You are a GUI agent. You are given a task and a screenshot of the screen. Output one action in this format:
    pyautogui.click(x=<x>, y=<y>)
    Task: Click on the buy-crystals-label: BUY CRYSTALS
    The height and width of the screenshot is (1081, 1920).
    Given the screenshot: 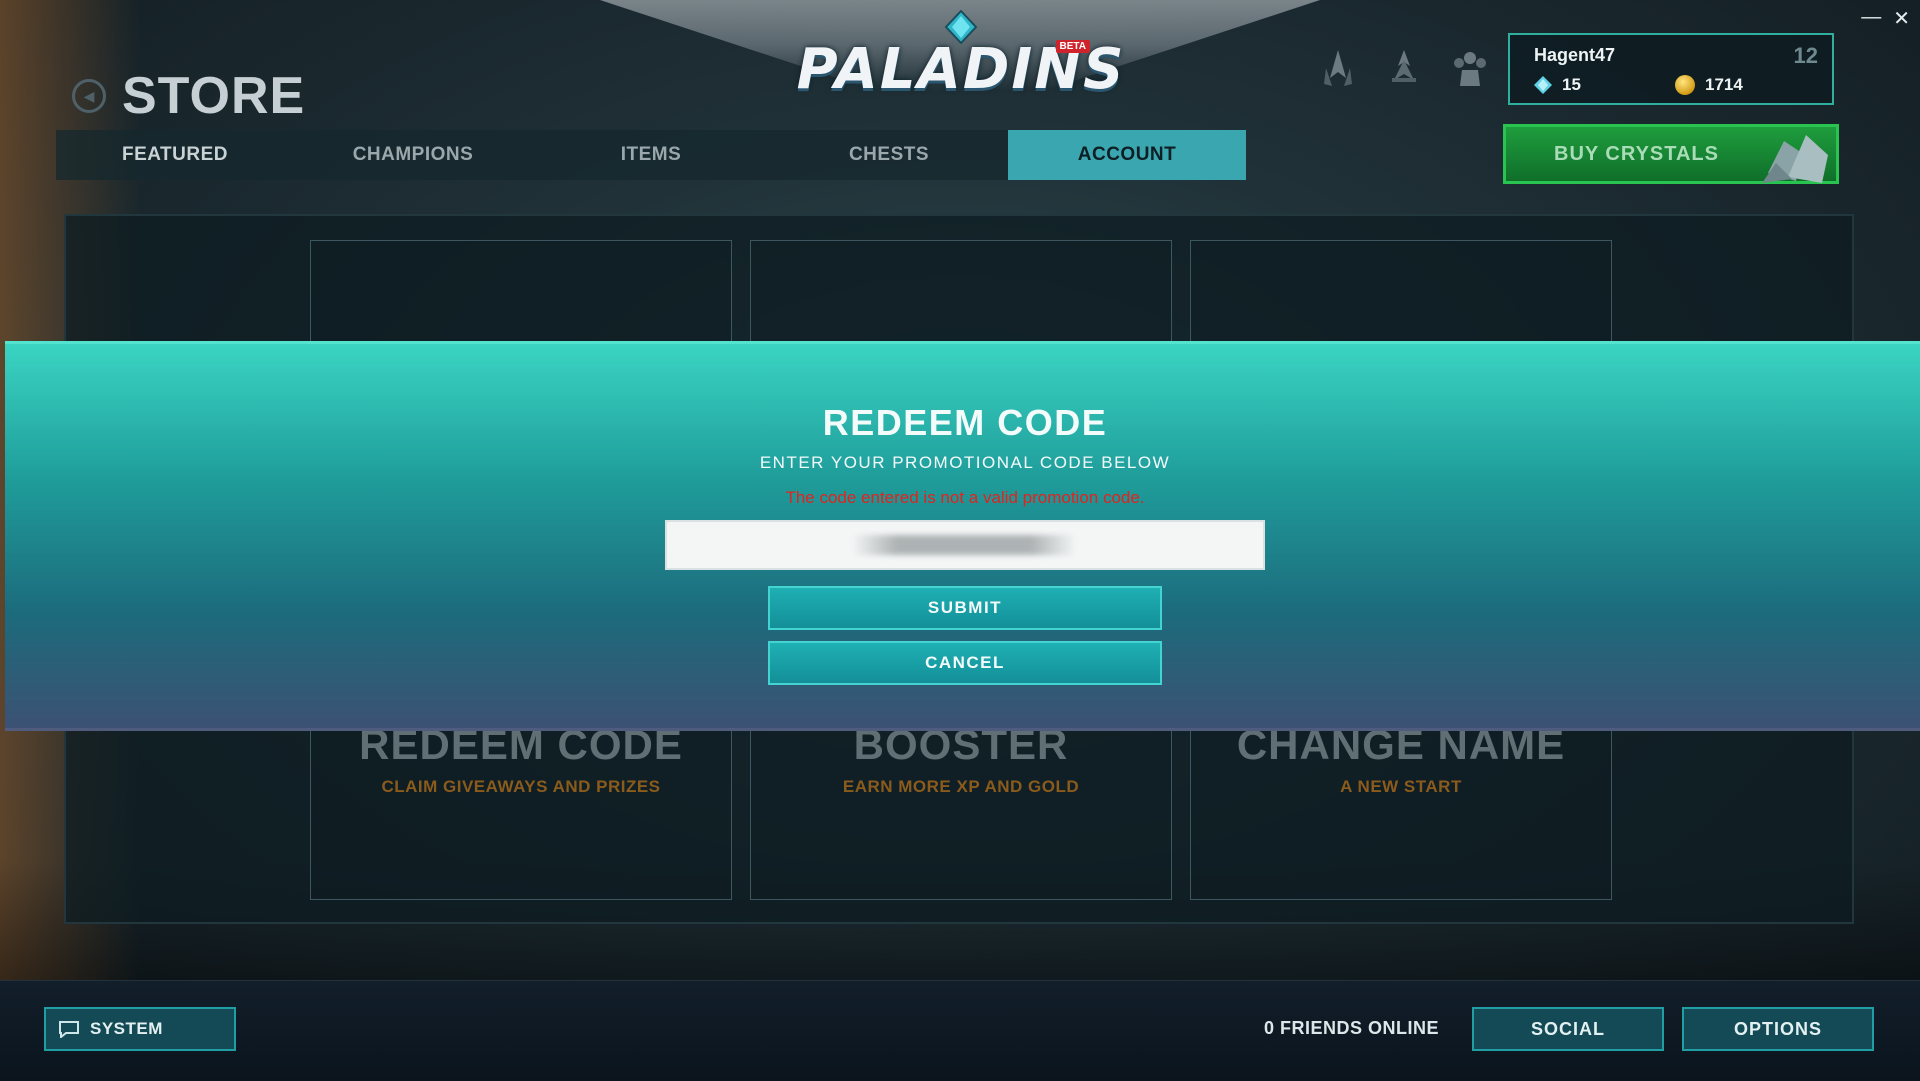 What is the action you would take?
    pyautogui.click(x=1636, y=153)
    